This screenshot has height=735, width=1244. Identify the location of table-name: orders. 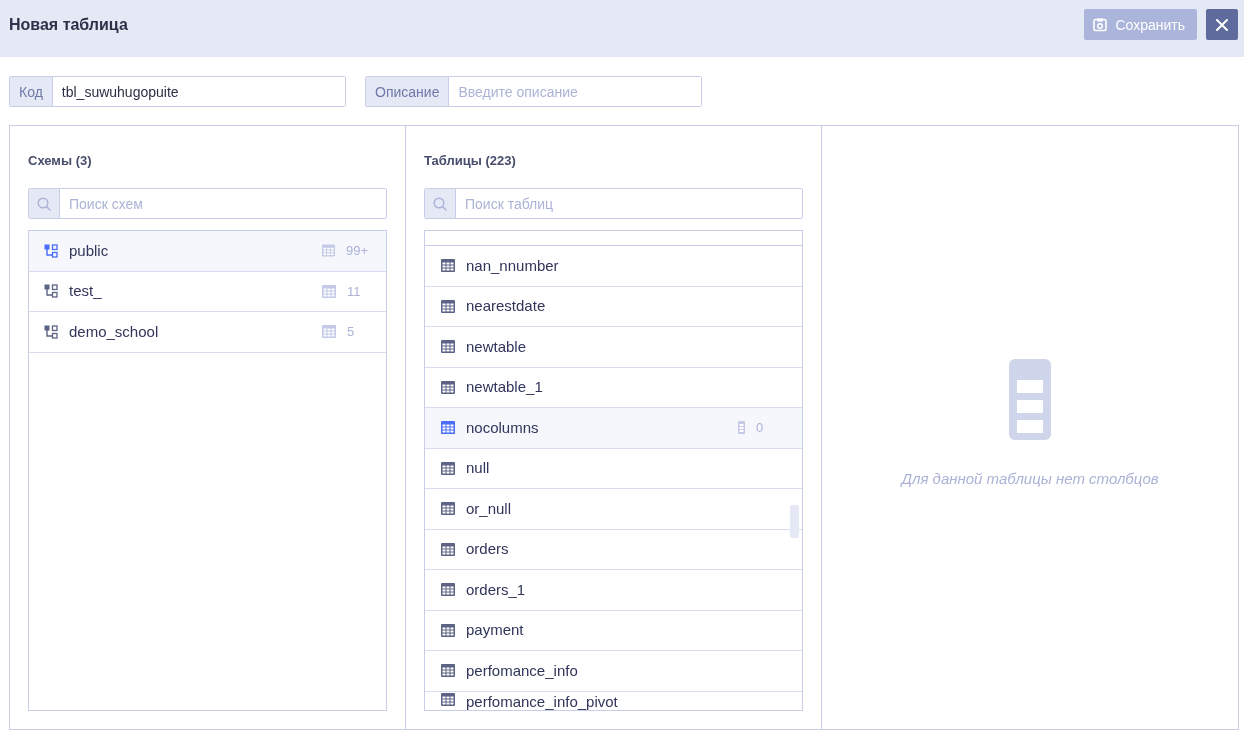
(487, 549).